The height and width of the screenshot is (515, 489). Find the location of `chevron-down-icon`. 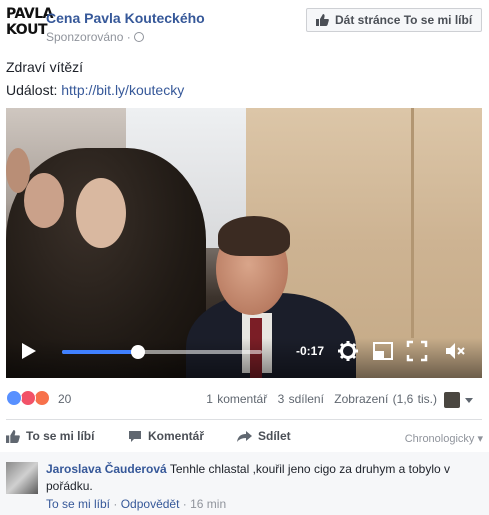

chevron-down-icon is located at coordinates (469, 400).